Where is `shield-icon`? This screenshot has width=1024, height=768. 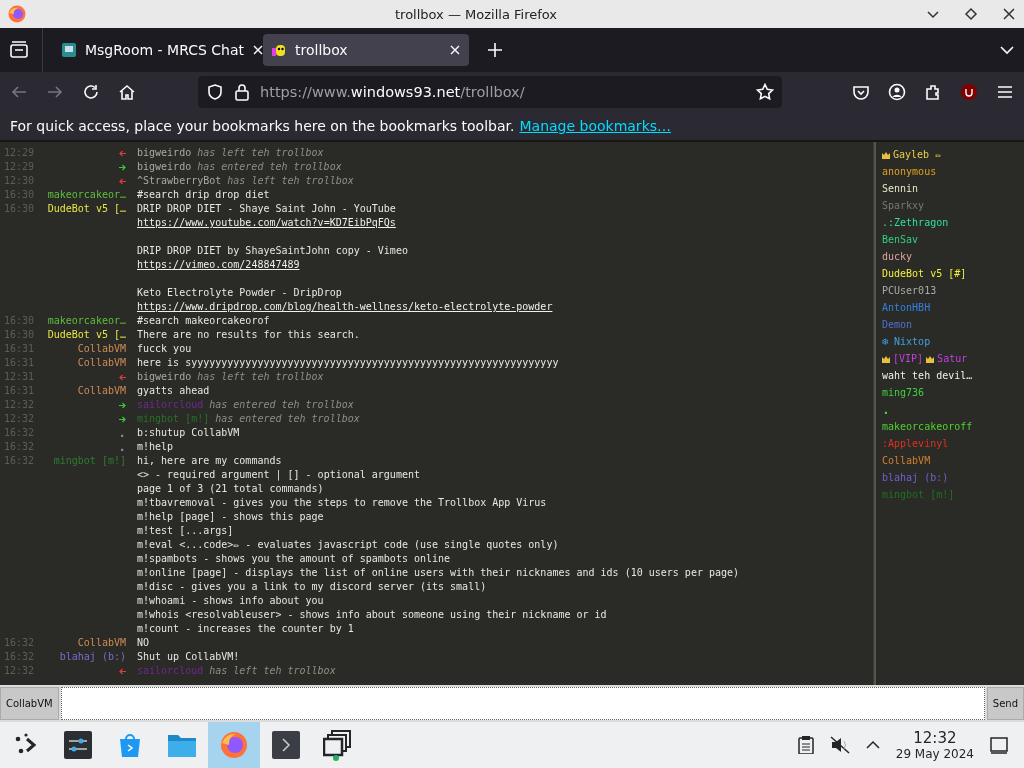 shield-icon is located at coordinates (215, 92).